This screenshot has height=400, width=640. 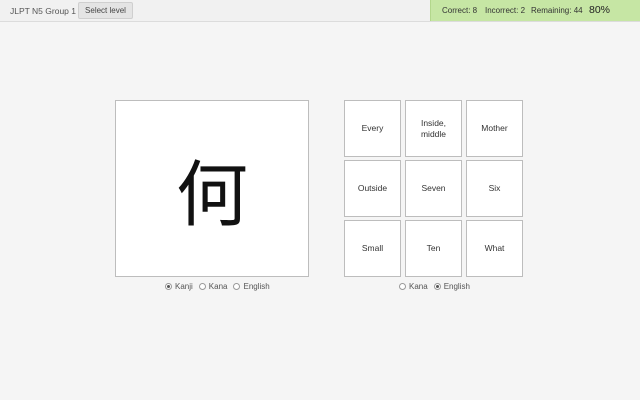 I want to click on select-level-button: Select level, so click(x=105, y=10).